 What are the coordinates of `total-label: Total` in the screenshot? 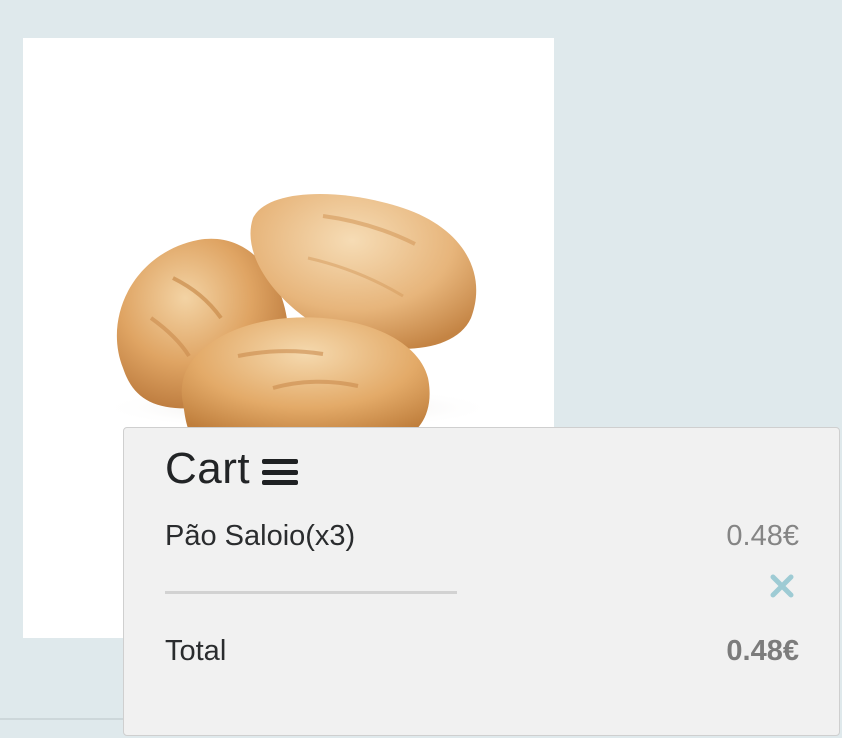 It's located at (196, 651).